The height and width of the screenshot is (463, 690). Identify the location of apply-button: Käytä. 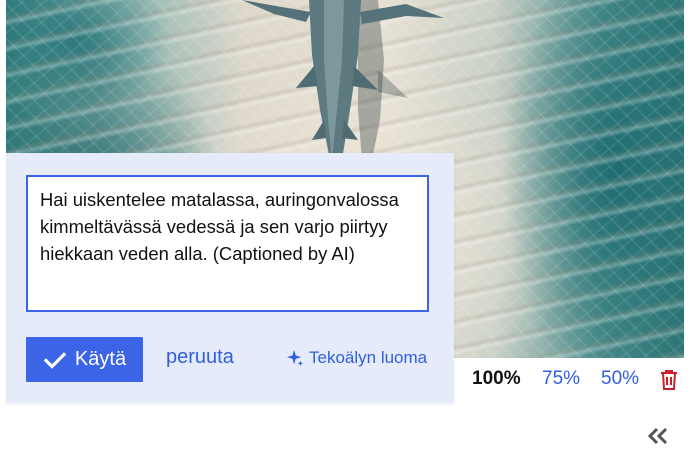
(84, 359).